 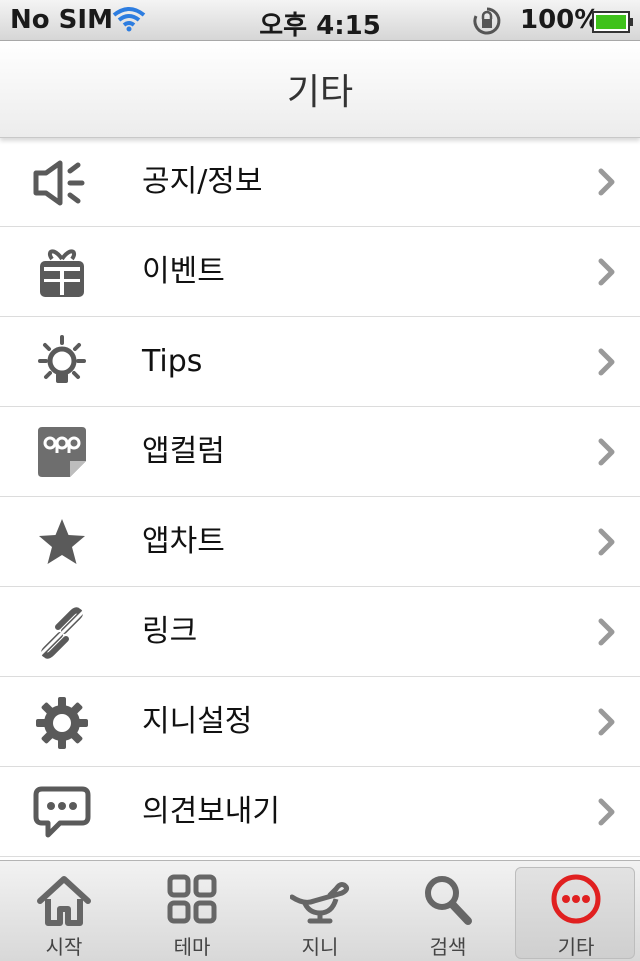 I want to click on tab-label: 지니, so click(x=320, y=947).